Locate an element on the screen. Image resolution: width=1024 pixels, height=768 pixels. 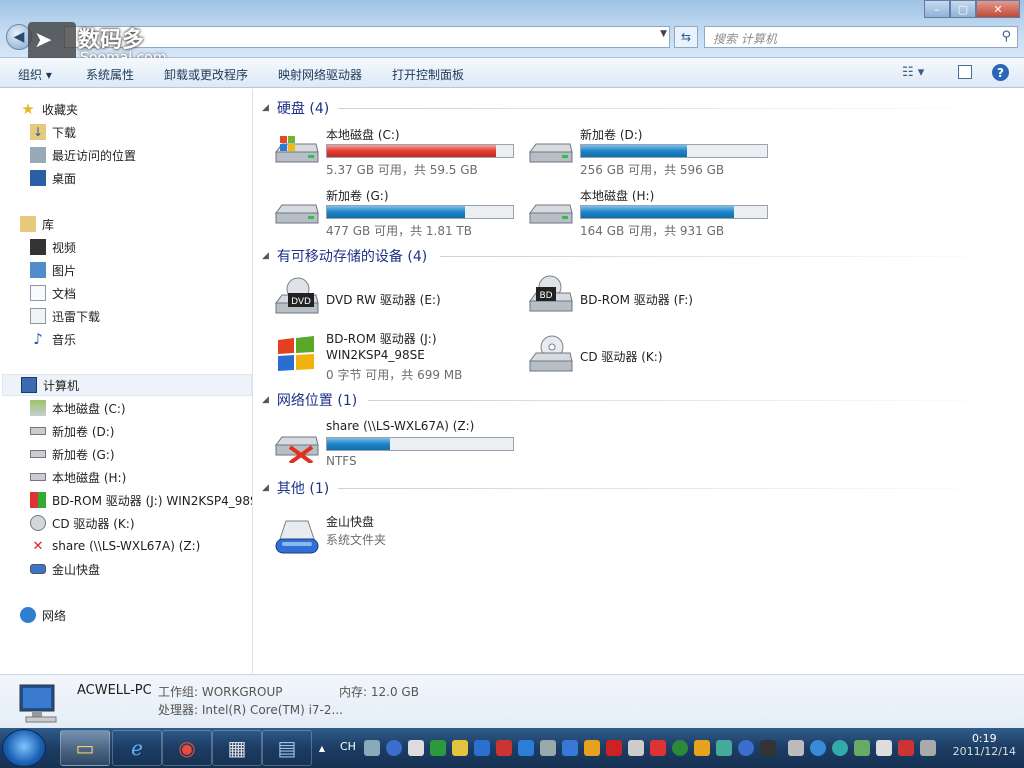
drive-name: 金山快盘 is located at coordinates (350, 522).